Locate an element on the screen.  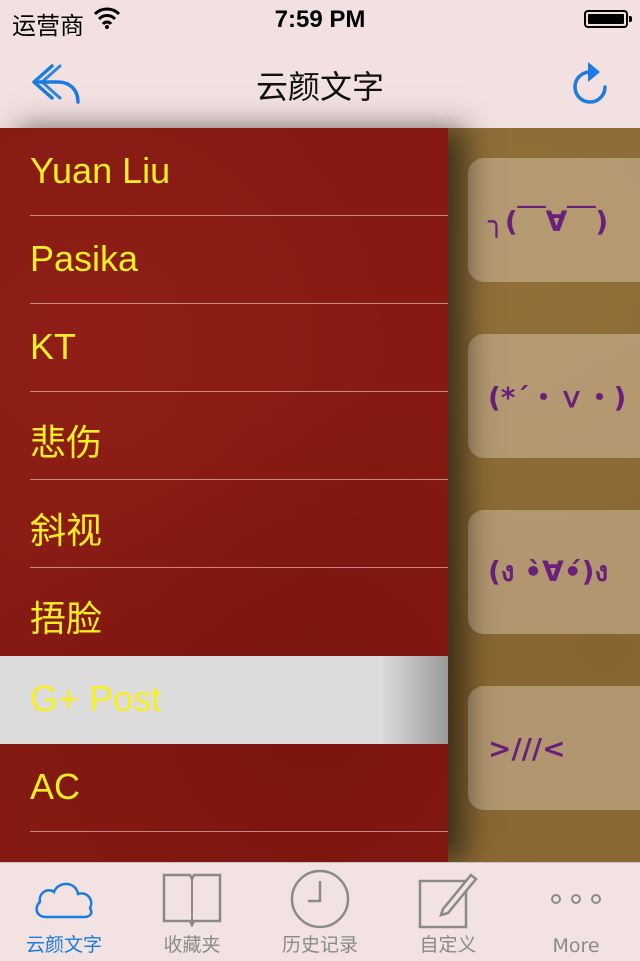
status-bar: 运营商 7:59 PM is located at coordinates (320, 20).